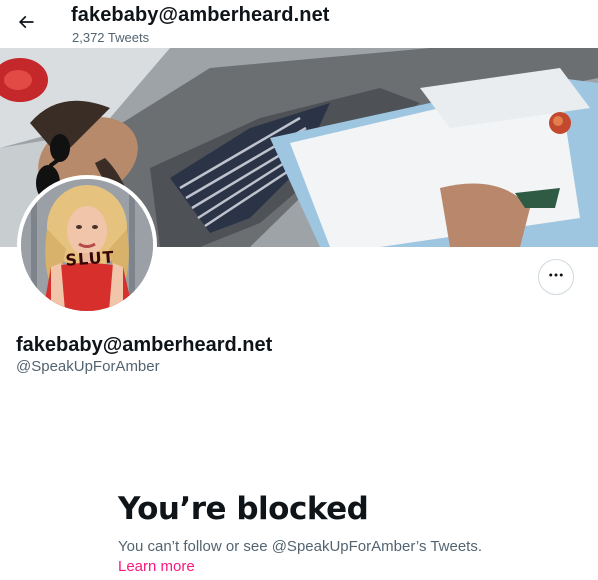 This screenshot has height=580, width=598. I want to click on more-options-button, so click(556, 277).